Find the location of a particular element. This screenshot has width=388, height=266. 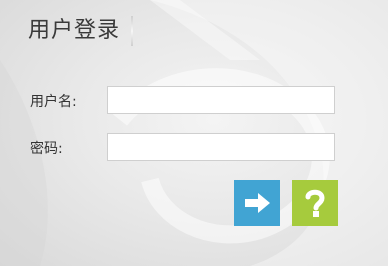

login-submit-button is located at coordinates (257, 203).